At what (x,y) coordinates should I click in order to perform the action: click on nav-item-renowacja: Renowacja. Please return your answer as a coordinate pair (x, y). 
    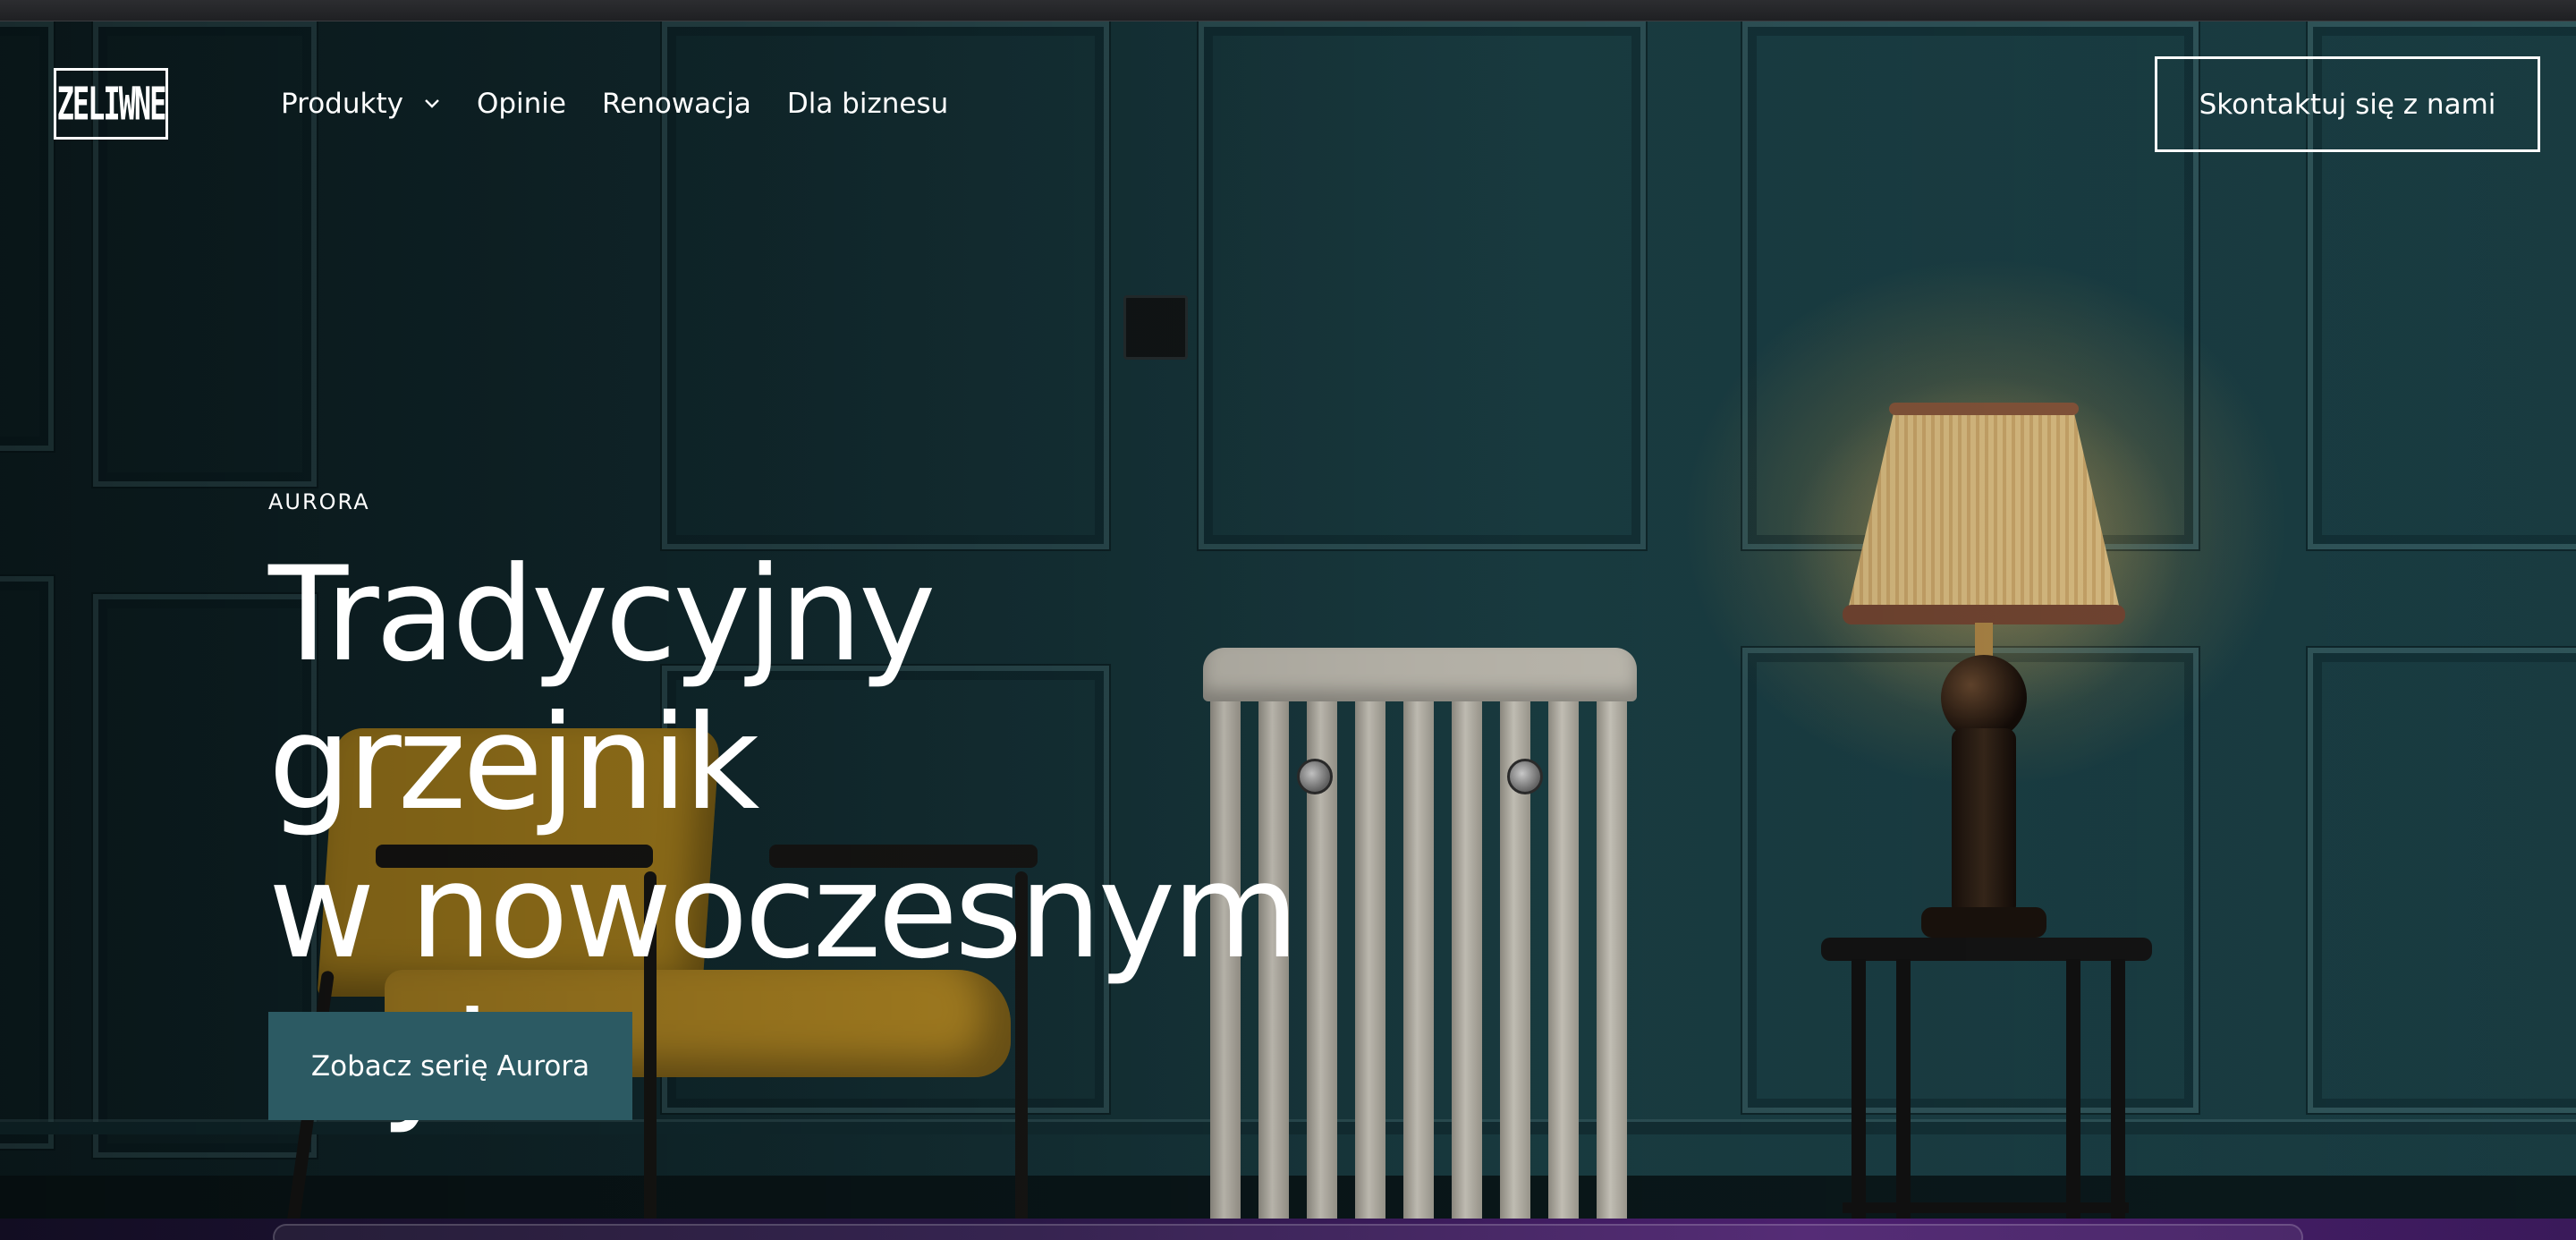
    Looking at the image, I should click on (676, 104).